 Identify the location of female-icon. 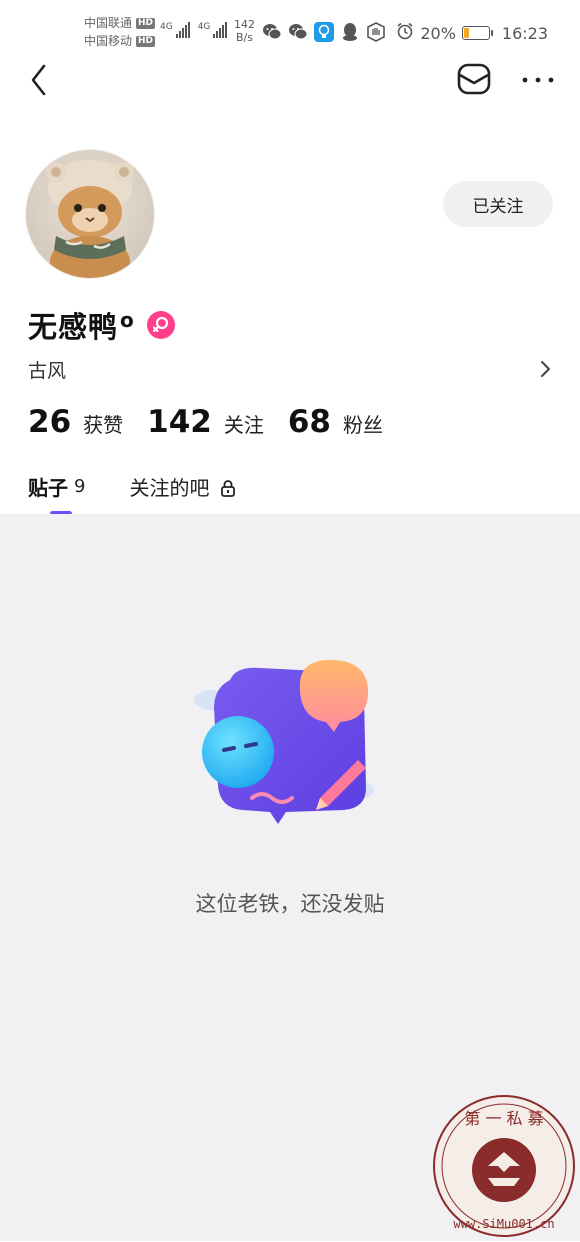
(160, 325).